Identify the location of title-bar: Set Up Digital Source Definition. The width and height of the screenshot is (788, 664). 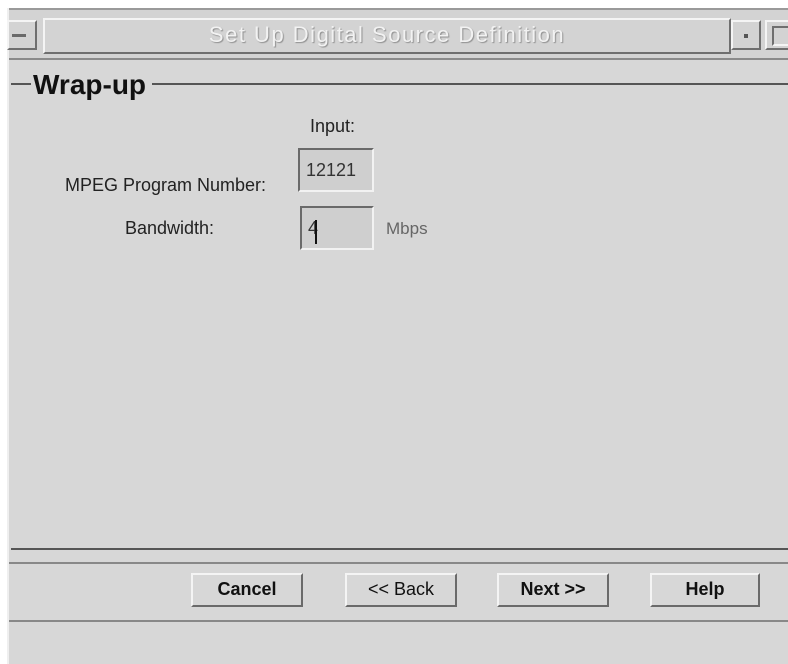
(397, 34).